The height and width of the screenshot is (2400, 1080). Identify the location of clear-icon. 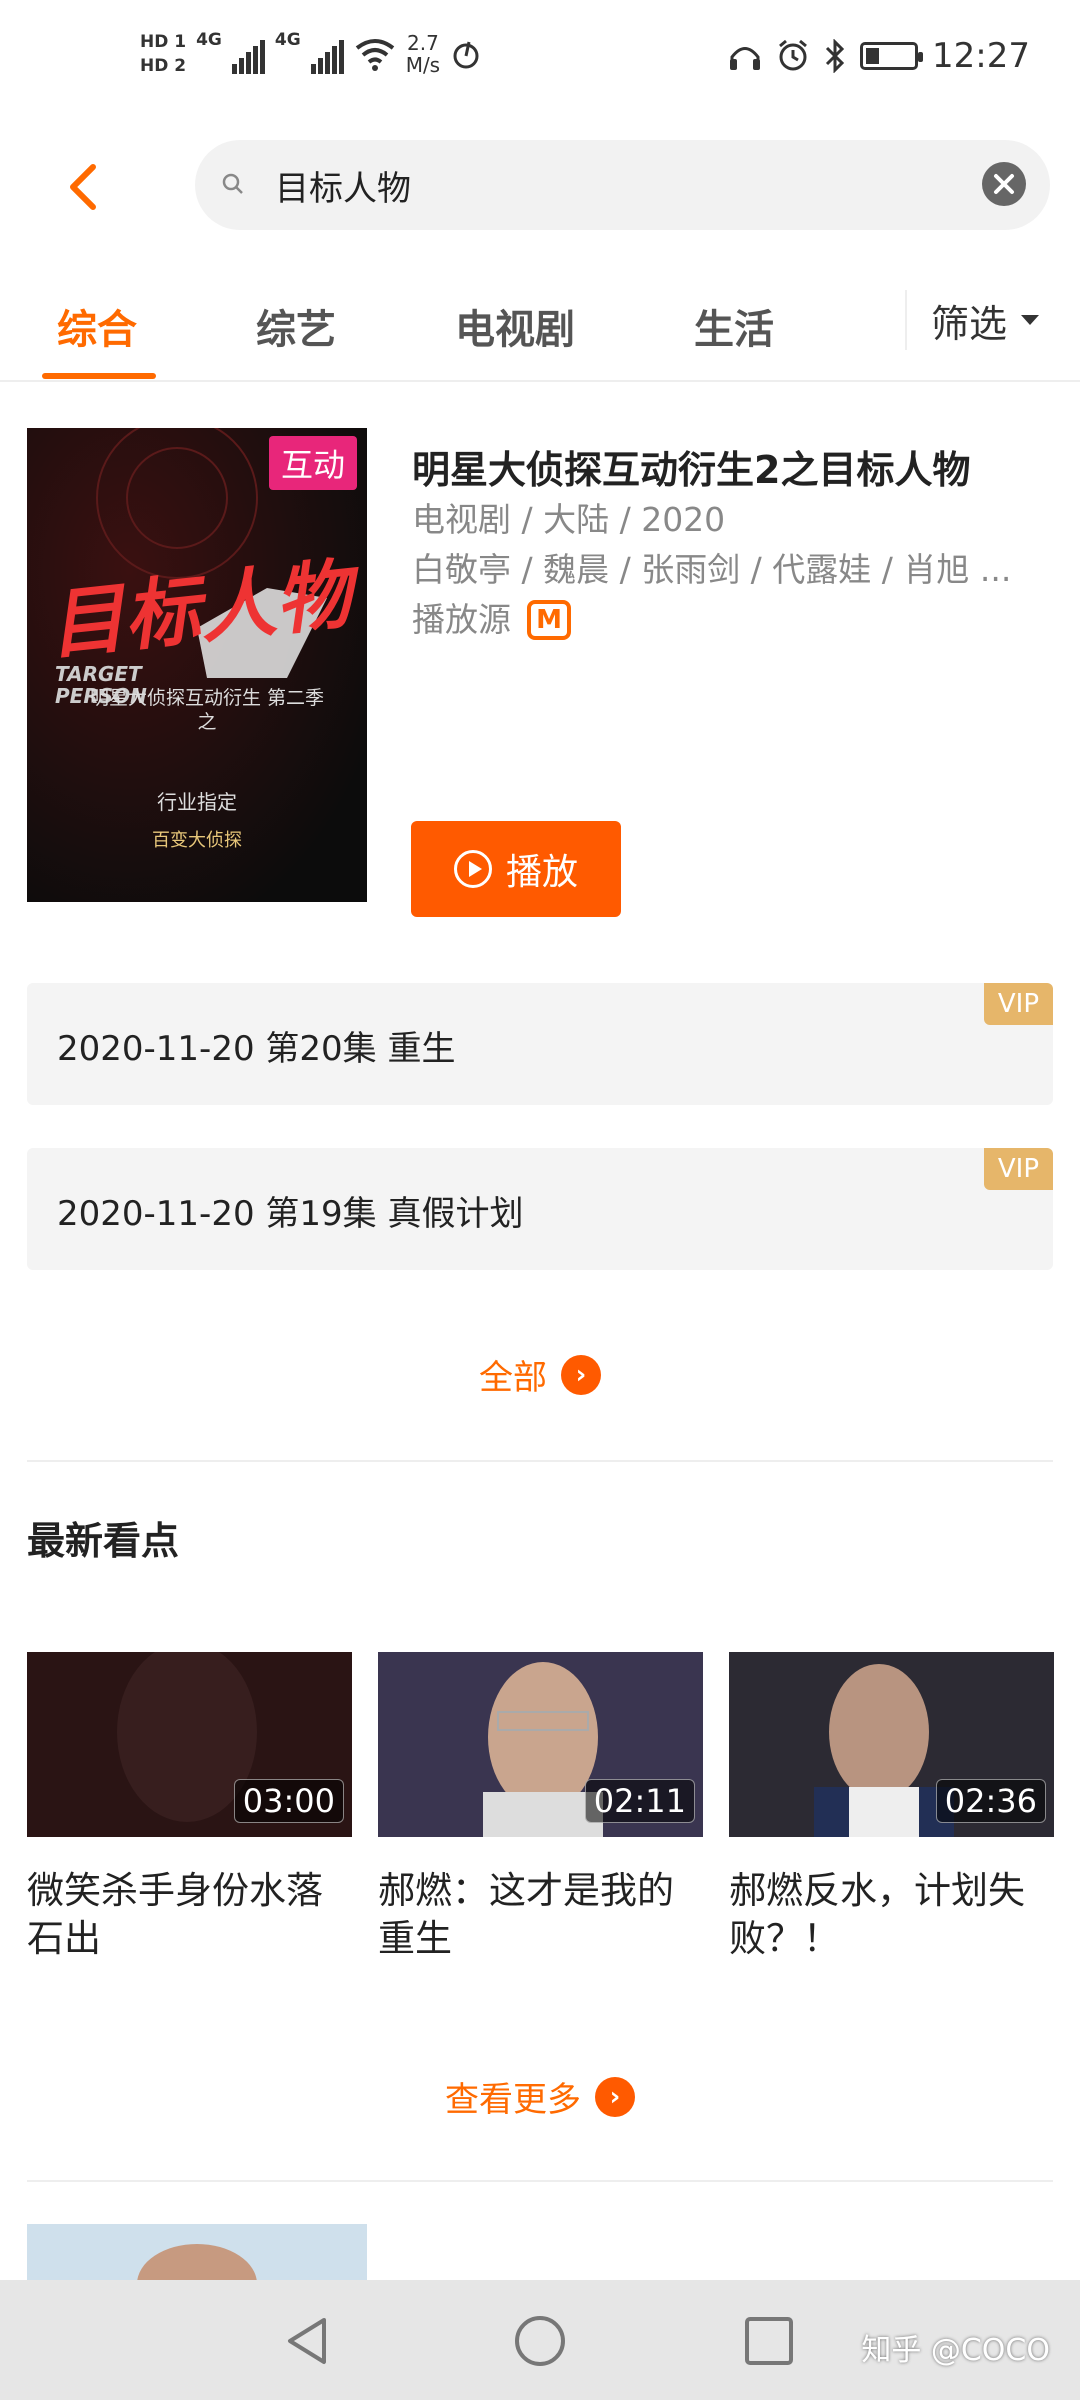
(1004, 184).